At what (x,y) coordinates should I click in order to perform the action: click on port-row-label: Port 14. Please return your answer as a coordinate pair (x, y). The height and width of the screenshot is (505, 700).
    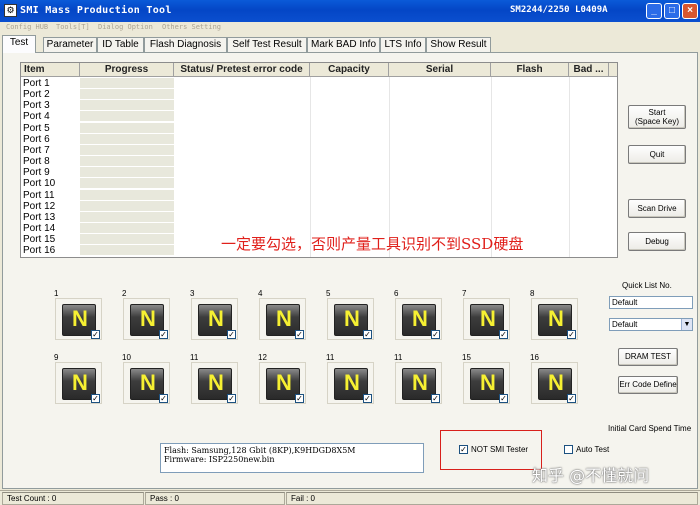
    Looking at the image, I should click on (39, 228).